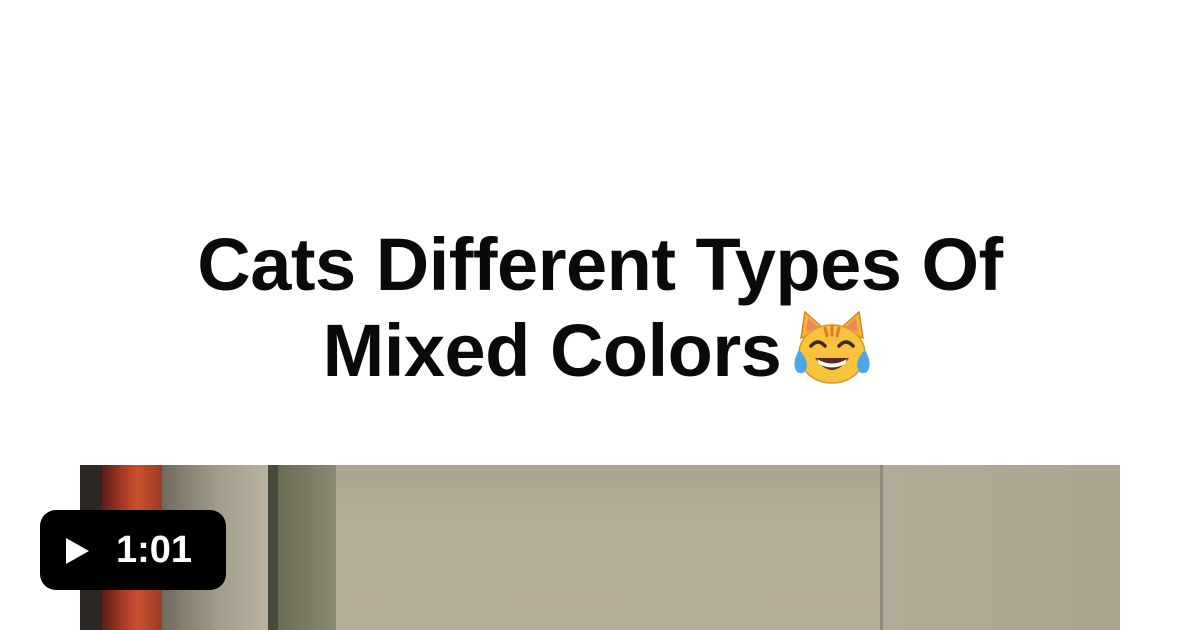 The height and width of the screenshot is (630, 1200). I want to click on thumbnail-wall, so click(608, 547).